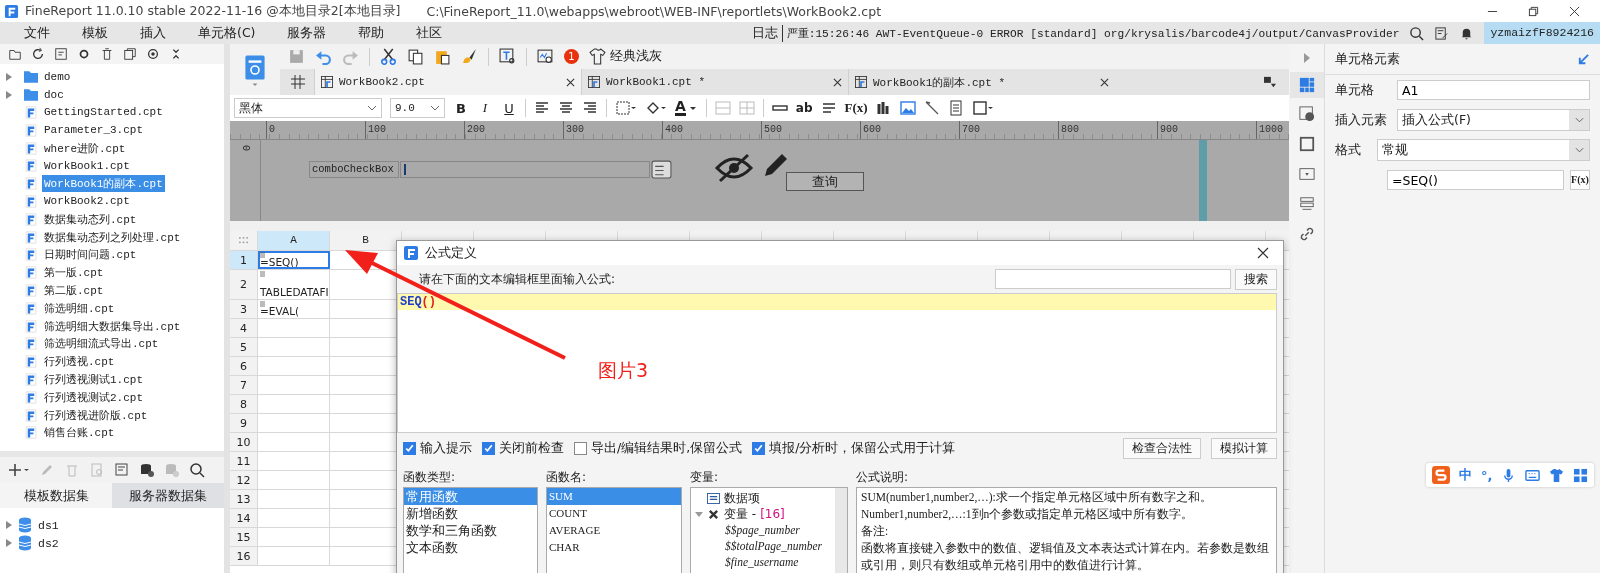  Describe the element at coordinates (485, 108) in the screenshot. I see `text-style-button: I` at that location.